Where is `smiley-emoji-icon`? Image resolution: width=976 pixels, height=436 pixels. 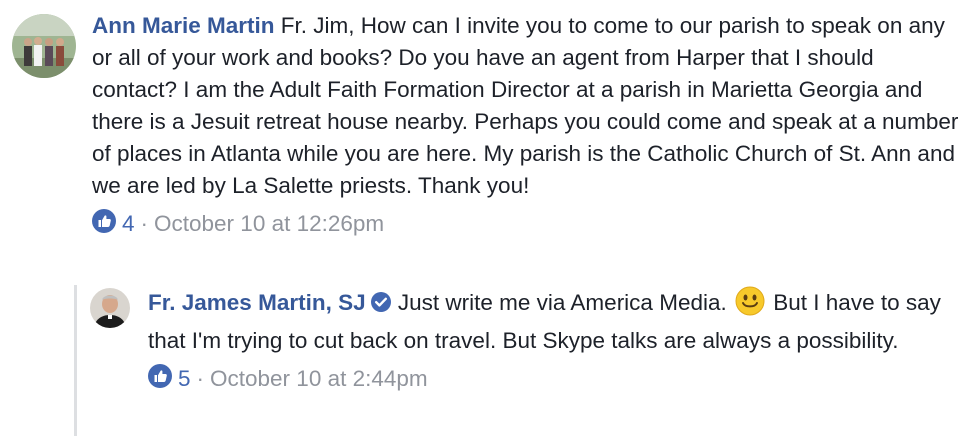 smiley-emoji-icon is located at coordinates (750, 305).